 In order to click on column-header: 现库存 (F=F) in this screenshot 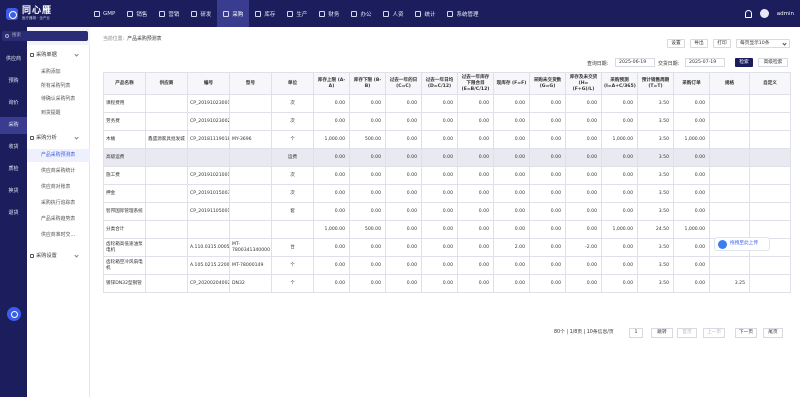, I will do `click(511, 83)`.